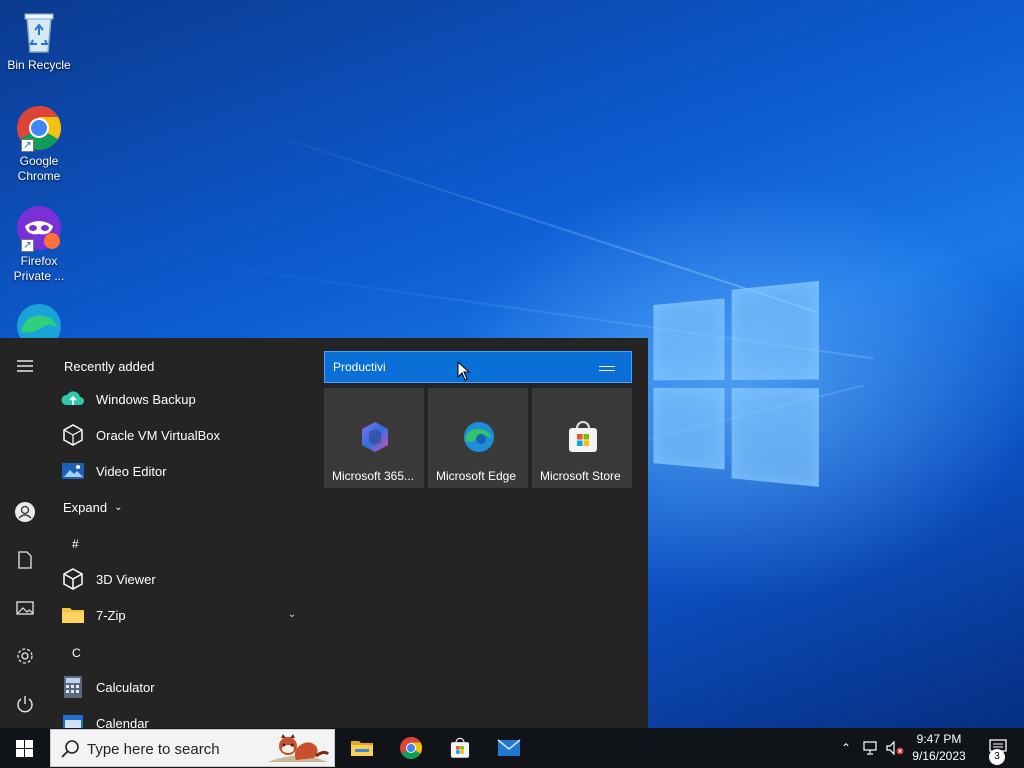 The image size is (1024, 768). Describe the element at coordinates (73, 435) in the screenshot. I see `virtualbox-icon` at that location.